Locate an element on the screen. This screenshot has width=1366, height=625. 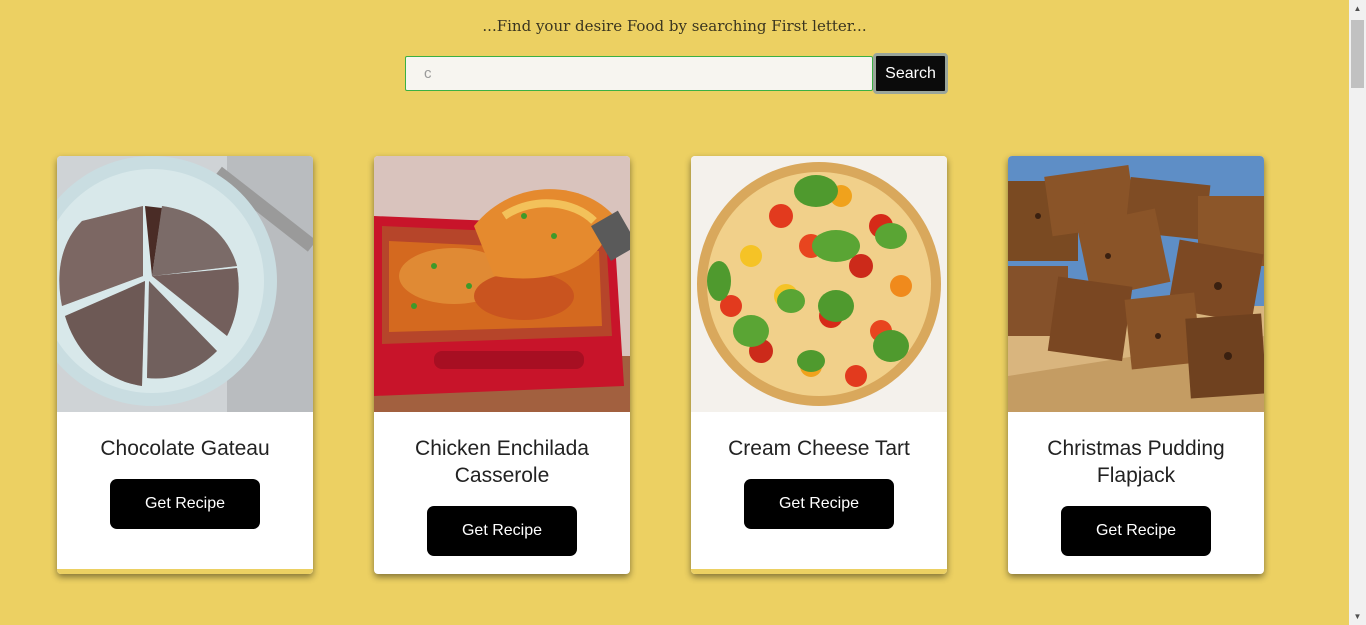
scroll-down-icon: ▼ is located at coordinates (1357, 616).